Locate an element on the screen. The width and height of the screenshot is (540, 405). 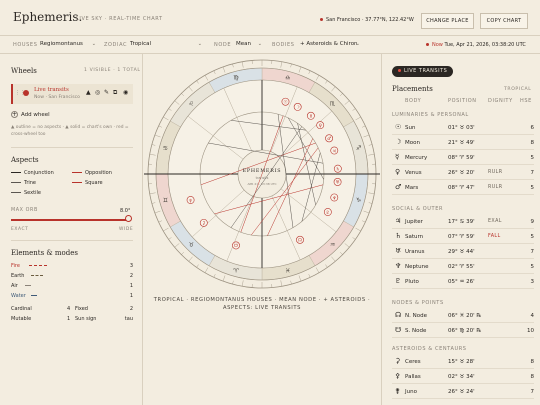
col-house: HSE is located at coordinates (526, 101).